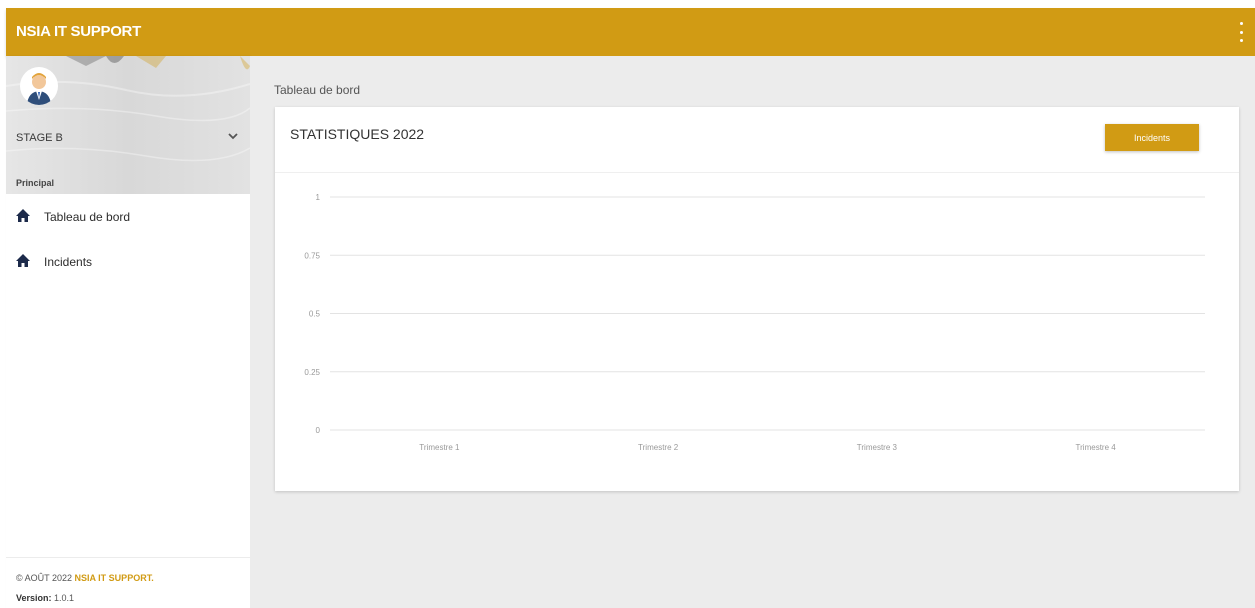 This screenshot has width=1255, height=608. I want to click on brand-link: NSIA IT SUPPORT., so click(114, 578).